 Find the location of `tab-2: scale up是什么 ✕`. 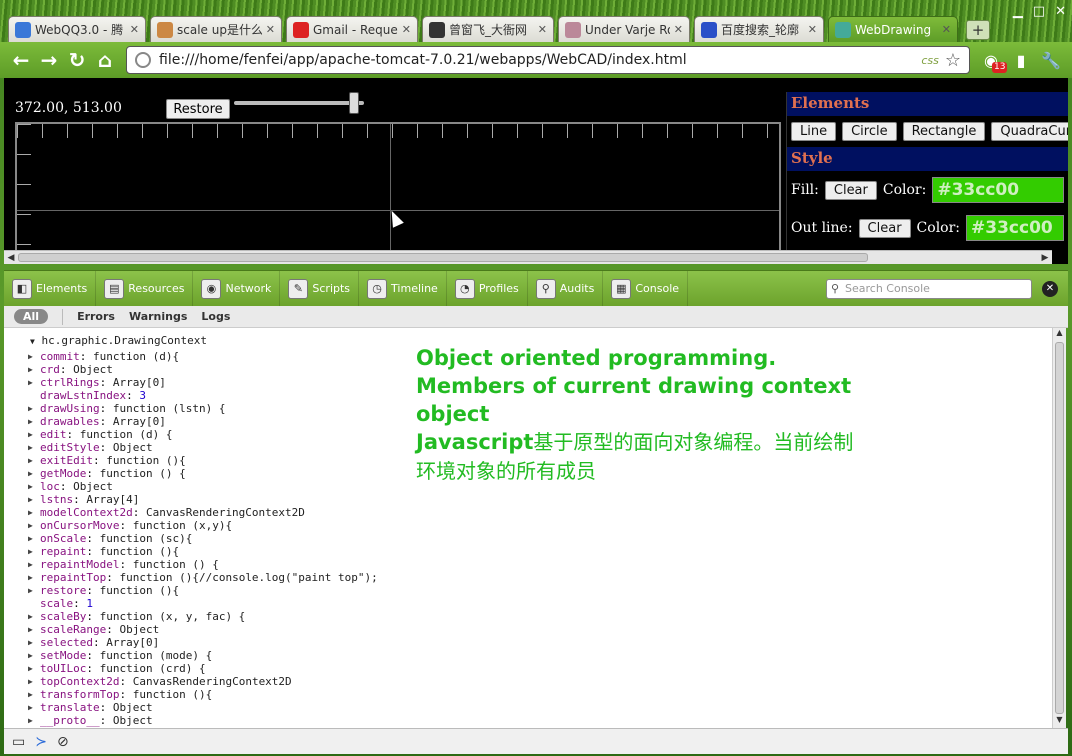

tab-2: scale up是什么 ✕ is located at coordinates (216, 29).